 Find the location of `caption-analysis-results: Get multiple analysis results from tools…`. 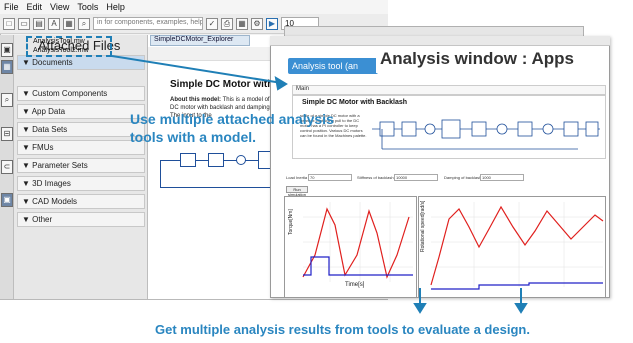

caption-analysis-results: Get multiple analysis results from tools… is located at coordinates (342, 329).